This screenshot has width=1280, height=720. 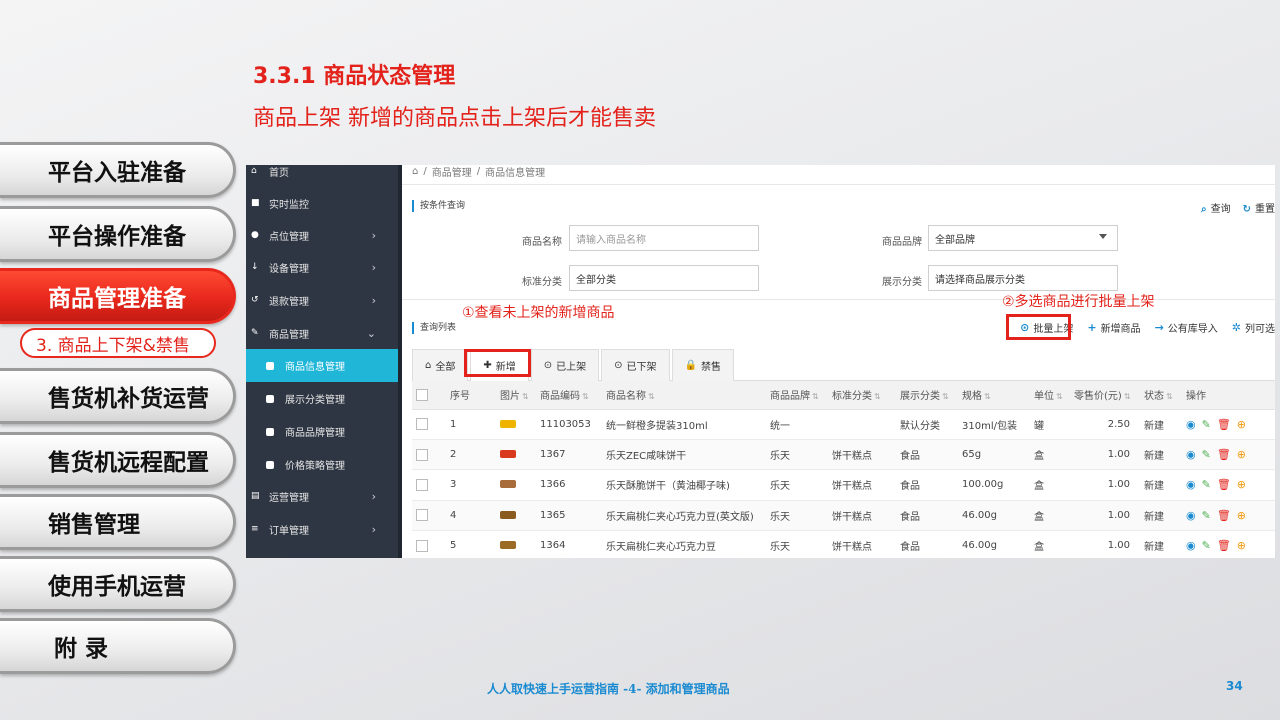 I want to click on chapter-sub-item: 3. 商品上下架&禁售, so click(x=118, y=343).